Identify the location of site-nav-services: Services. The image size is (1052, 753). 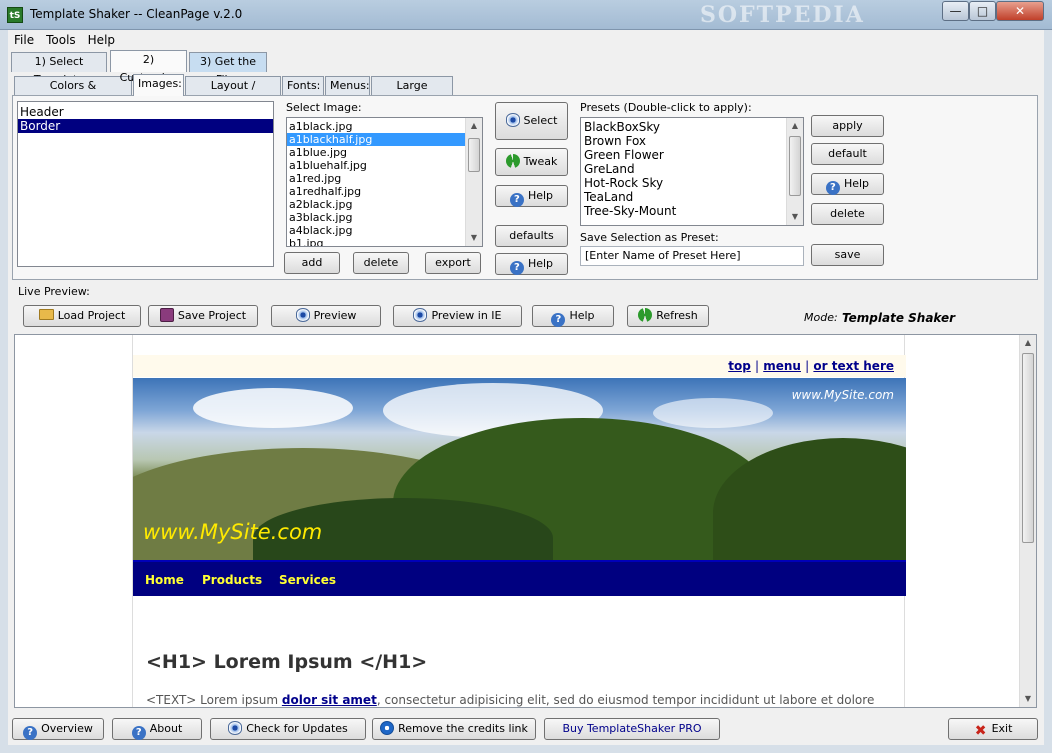
(307, 580).